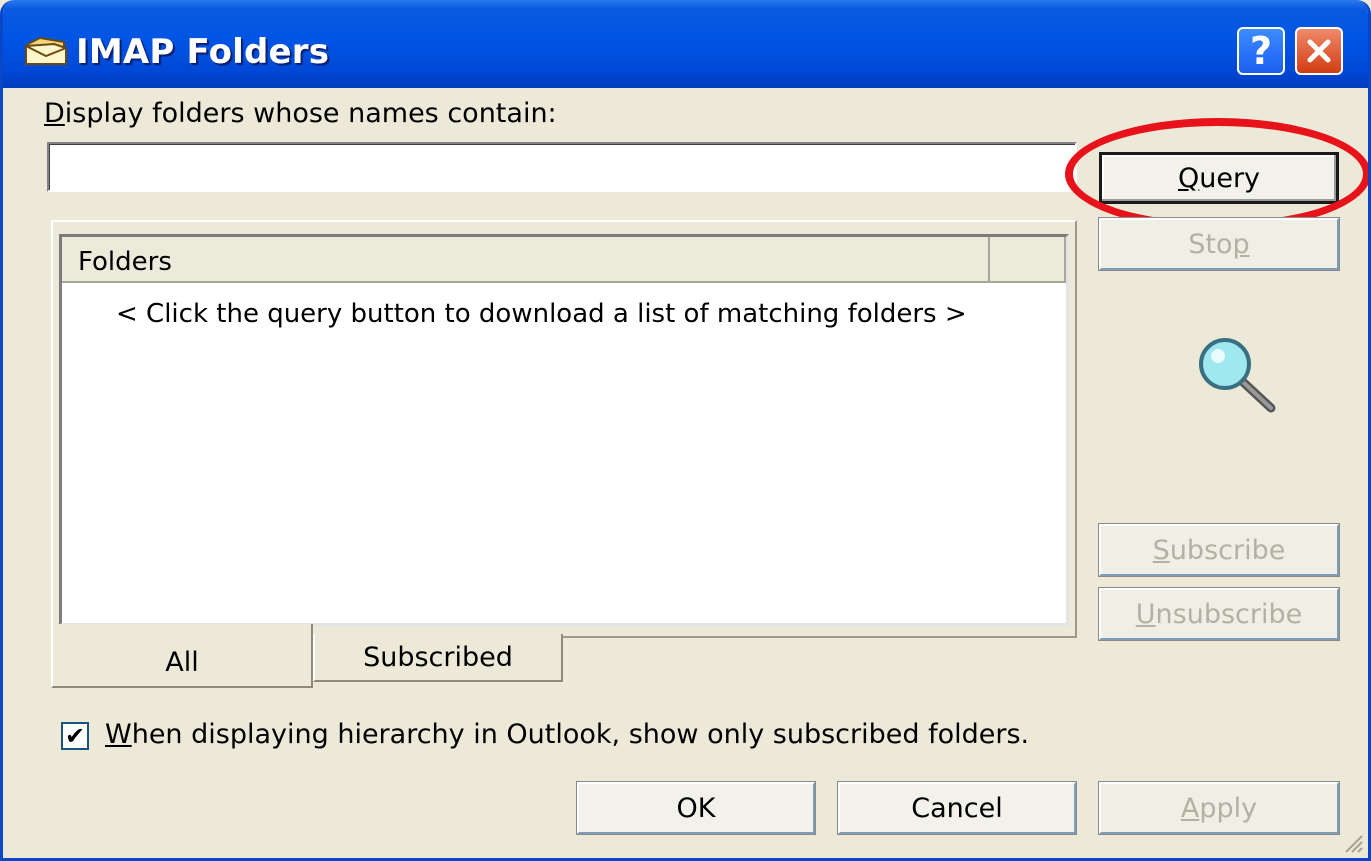 This screenshot has width=1371, height=861. I want to click on tab-all: All, so click(182, 656).